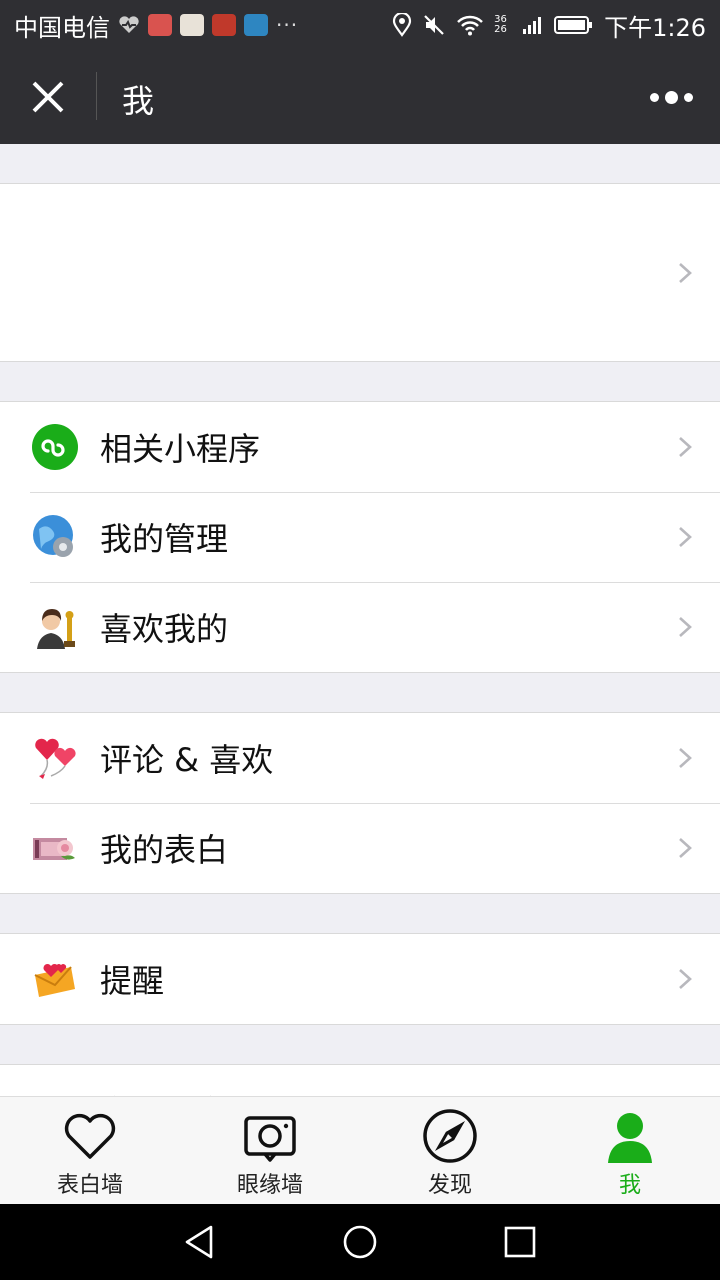 The image size is (720, 1280). I want to click on menu-item-label: 我的表白, so click(164, 850).